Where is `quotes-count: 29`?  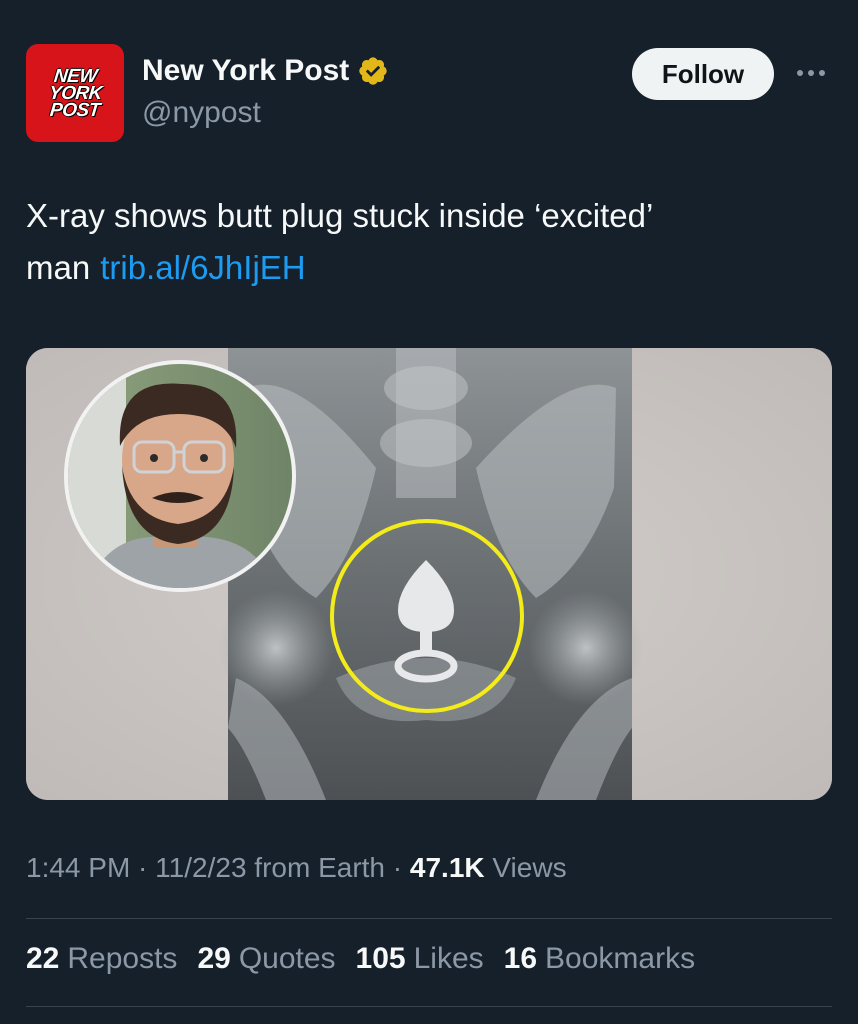
quotes-count: 29 is located at coordinates (214, 958).